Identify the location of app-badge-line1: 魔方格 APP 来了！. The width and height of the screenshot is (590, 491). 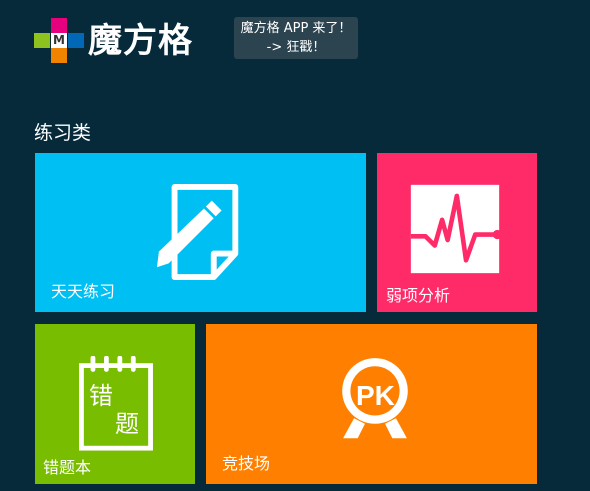
(296, 28).